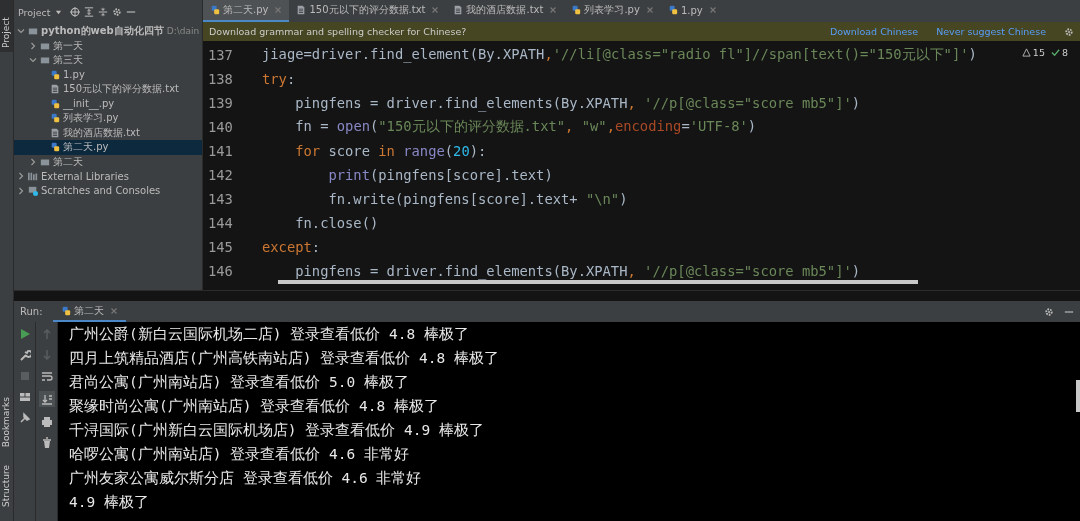 The height and width of the screenshot is (521, 1080). Describe the element at coordinates (291, 247) in the screenshot. I see `code-line: except:` at that location.